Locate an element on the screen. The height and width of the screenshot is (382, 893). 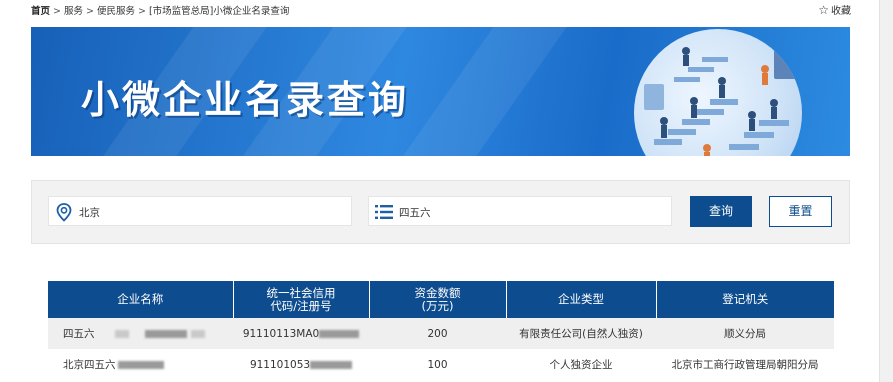
header-credit-code: 统一社会信用 代码/注册号 is located at coordinates (301, 299).